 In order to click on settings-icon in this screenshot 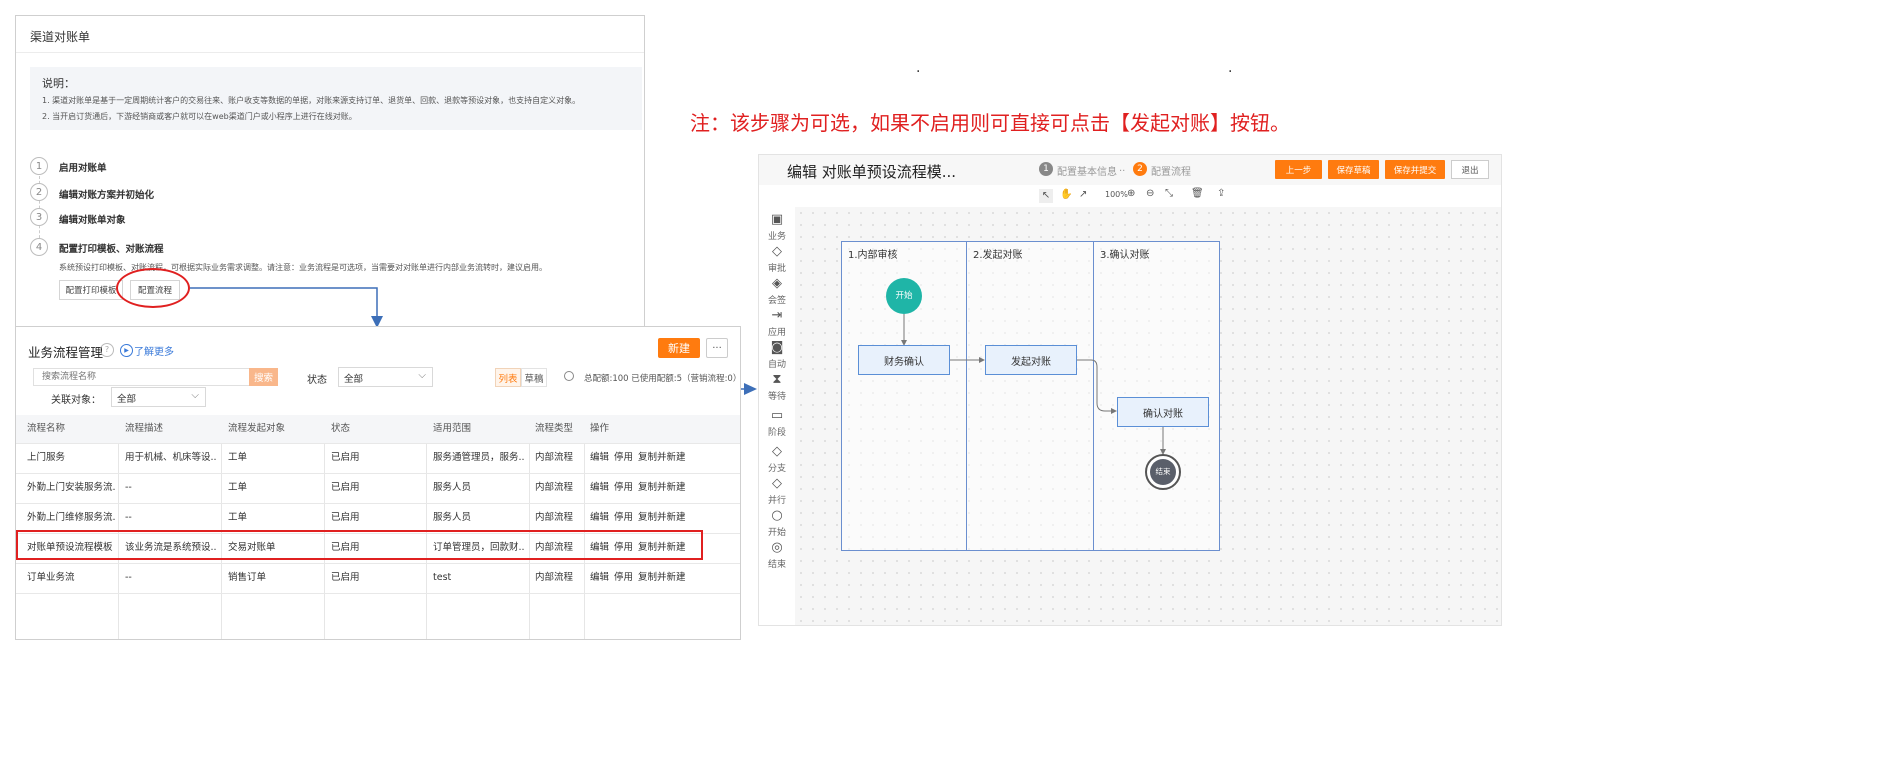, I will do `click(569, 376)`.